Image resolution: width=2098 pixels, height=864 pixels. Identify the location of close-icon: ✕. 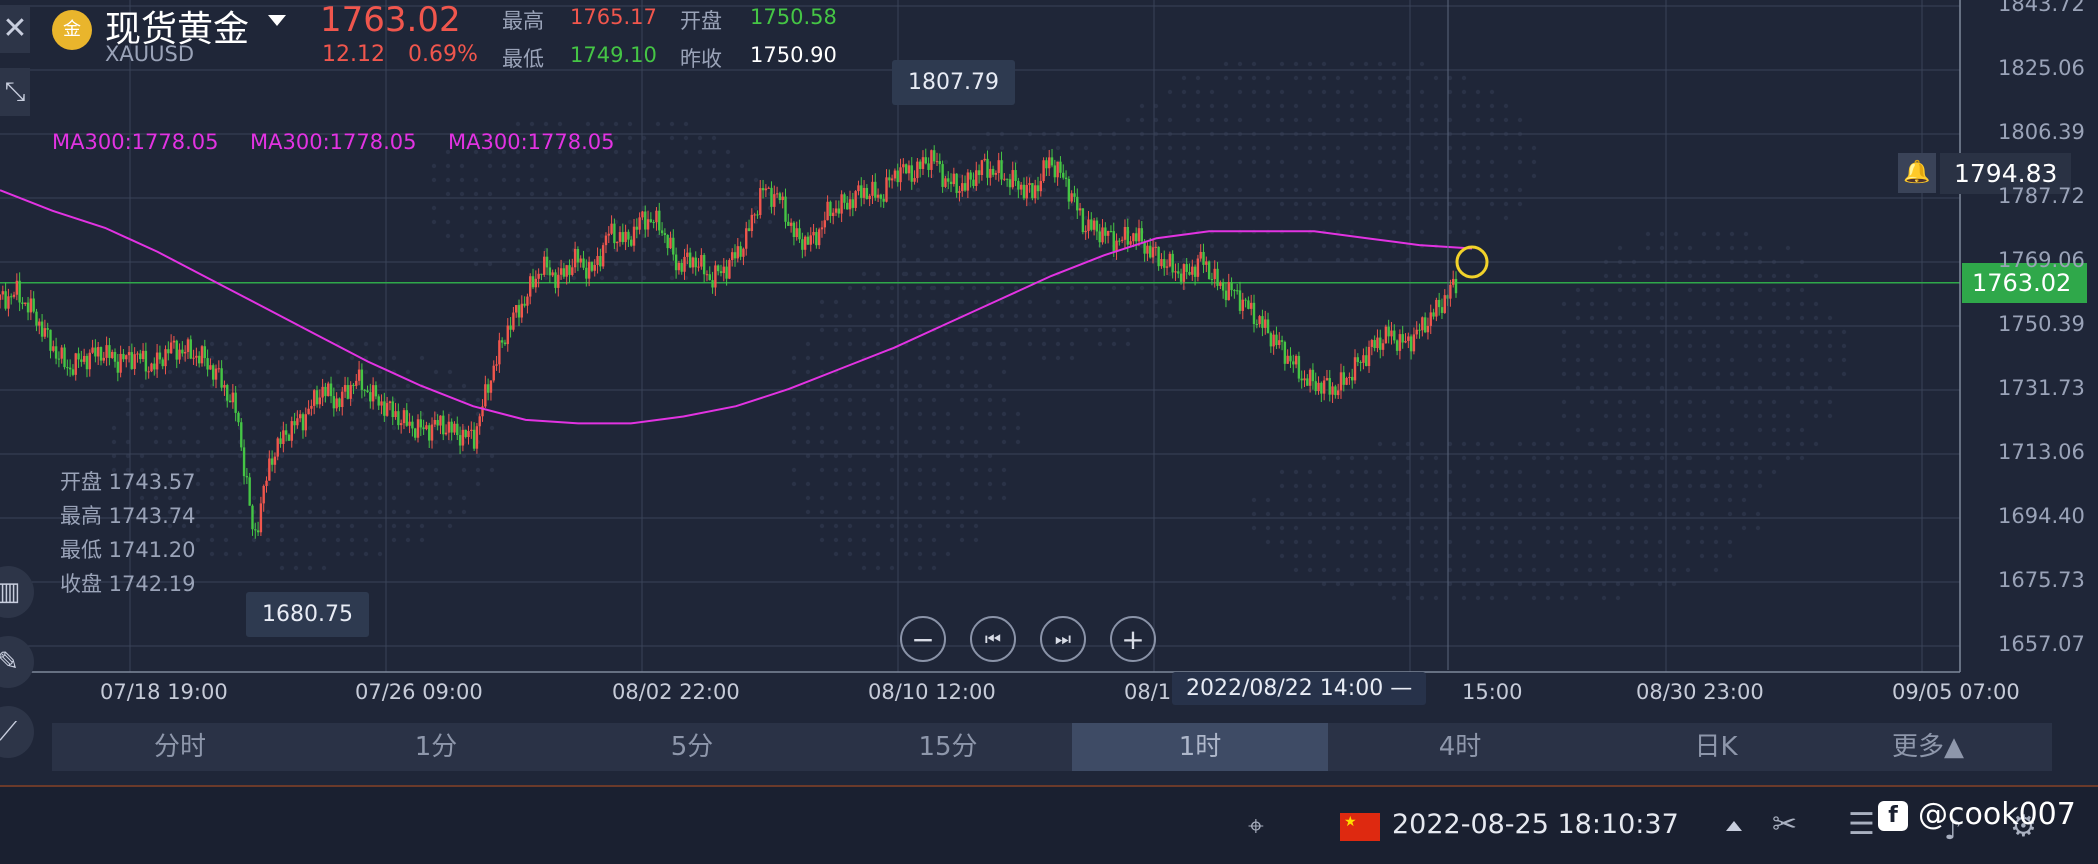
(15, 29).